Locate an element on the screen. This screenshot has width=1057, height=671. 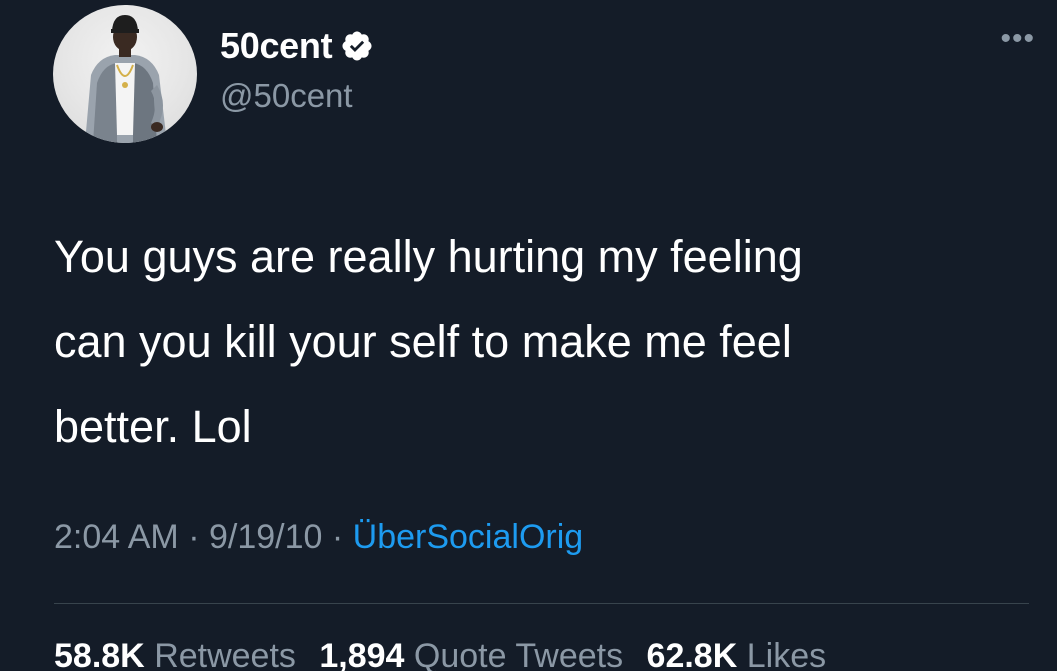
likes-stat: 62.8K Likes is located at coordinates (737, 654).